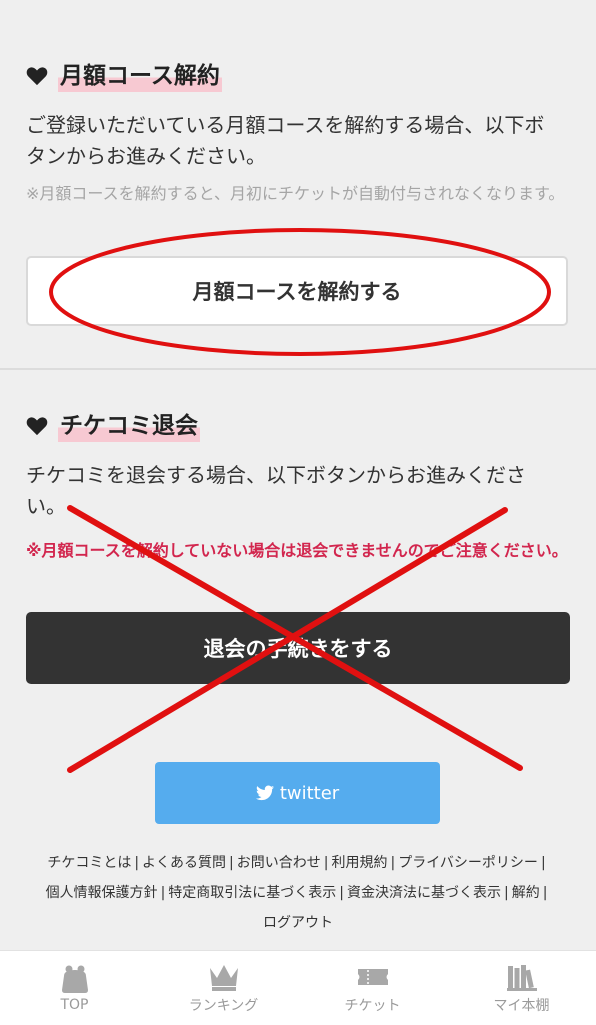  What do you see at coordinates (372, 988) in the screenshot?
I see `tab-ticket: チケット` at bounding box center [372, 988].